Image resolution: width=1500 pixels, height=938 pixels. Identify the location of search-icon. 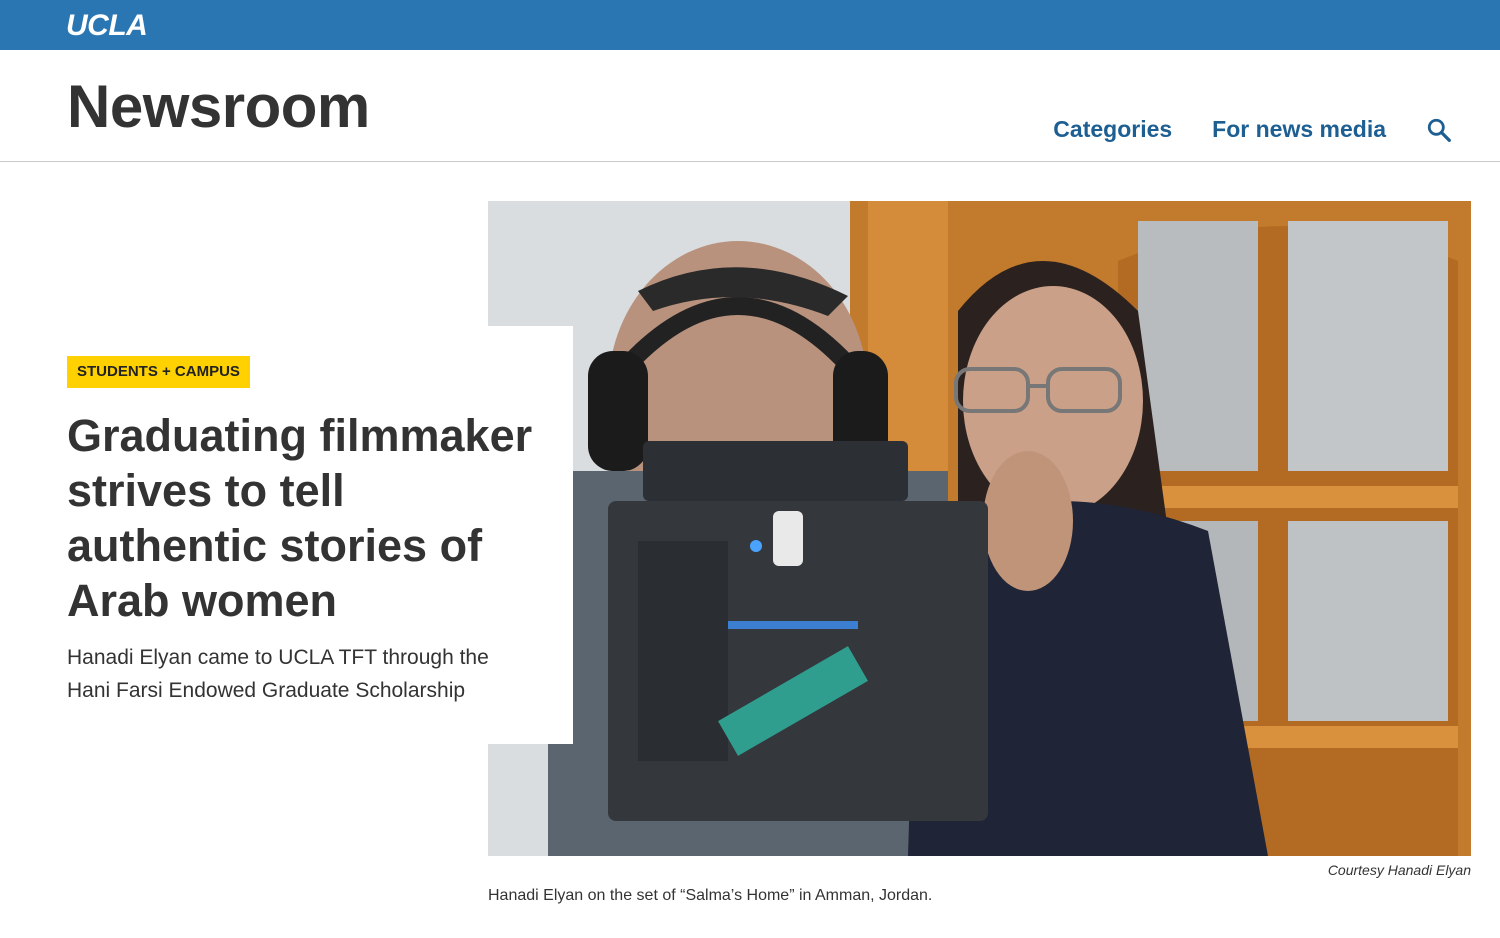
(1439, 130).